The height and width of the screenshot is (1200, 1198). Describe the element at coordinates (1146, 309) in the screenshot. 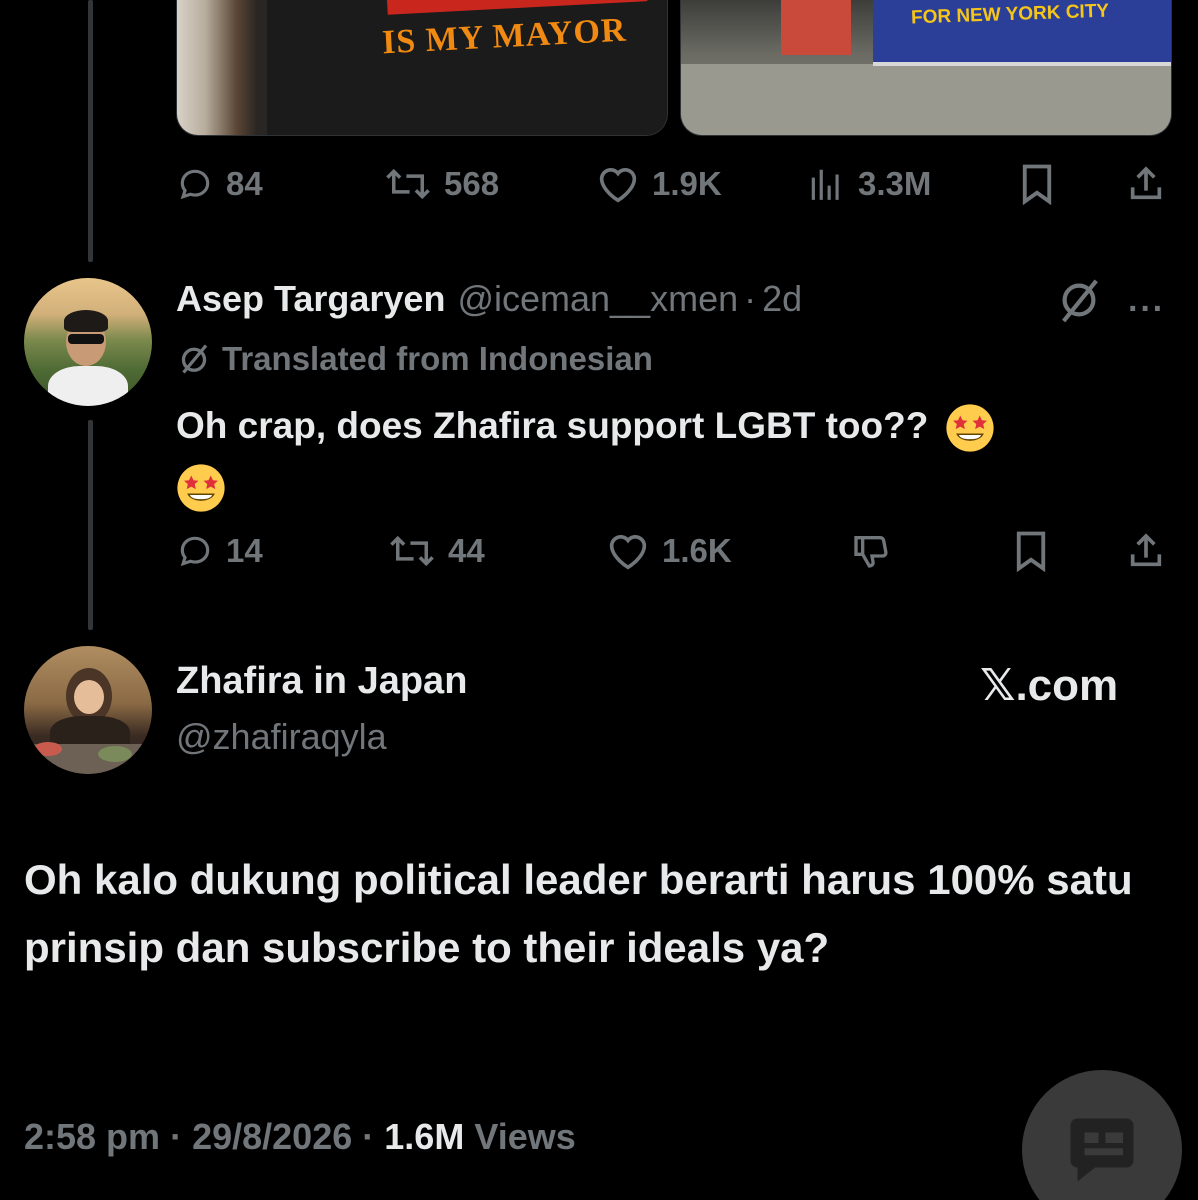

I see `more-button: ···` at that location.